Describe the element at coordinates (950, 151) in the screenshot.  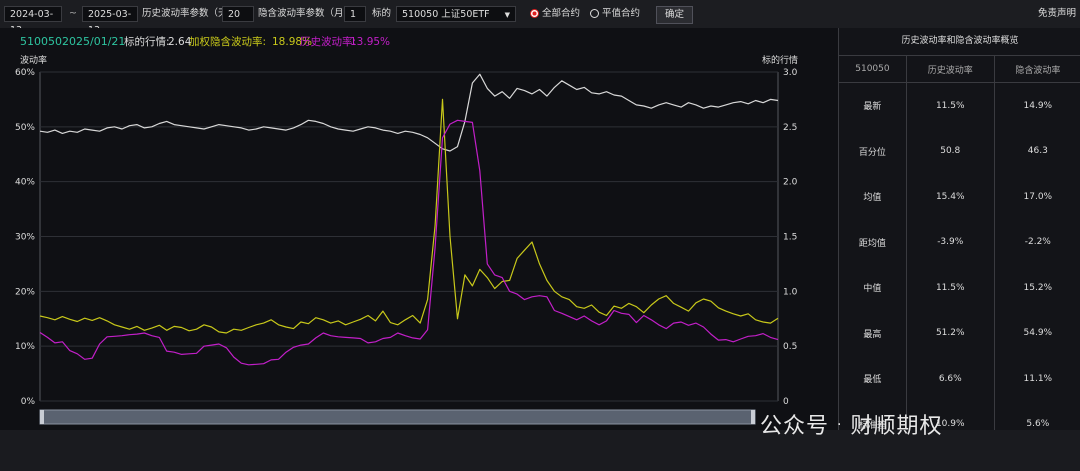
I see `hv-cell: 50.8` at that location.